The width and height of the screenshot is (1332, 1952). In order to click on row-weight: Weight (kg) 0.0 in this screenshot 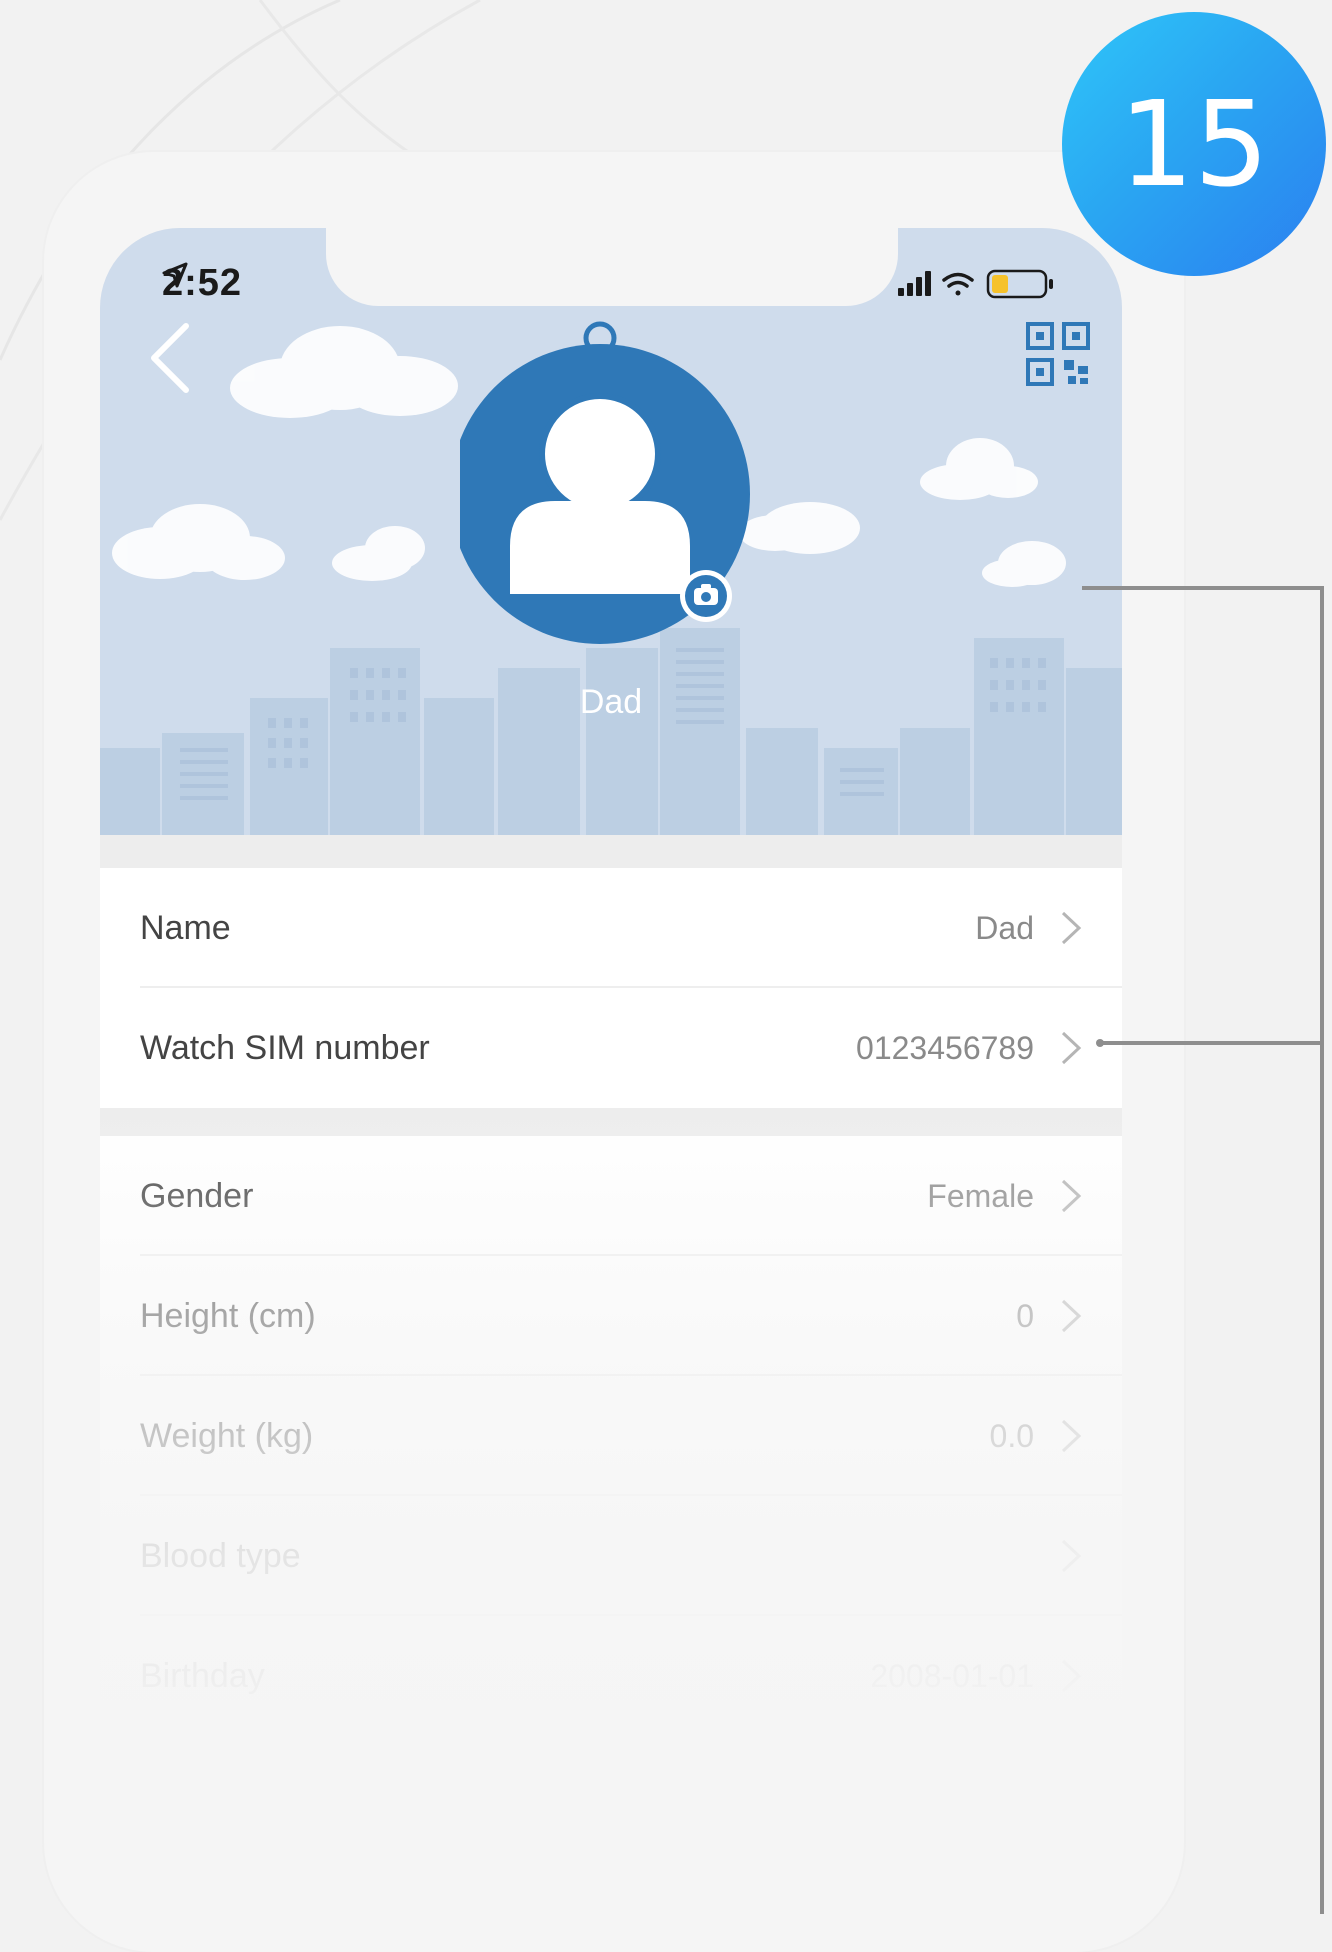, I will do `click(611, 1436)`.